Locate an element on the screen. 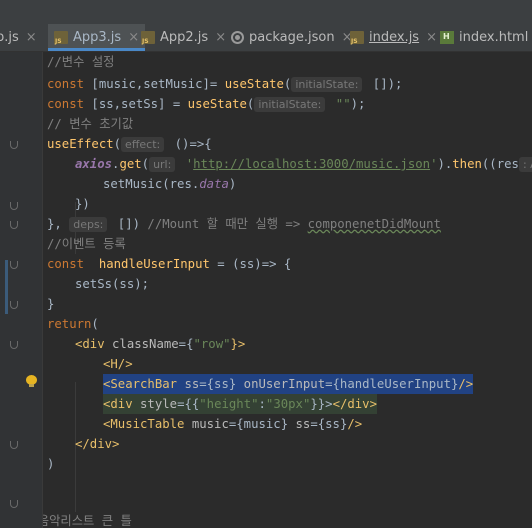  parameter-hint: deps: is located at coordinates (88, 224).